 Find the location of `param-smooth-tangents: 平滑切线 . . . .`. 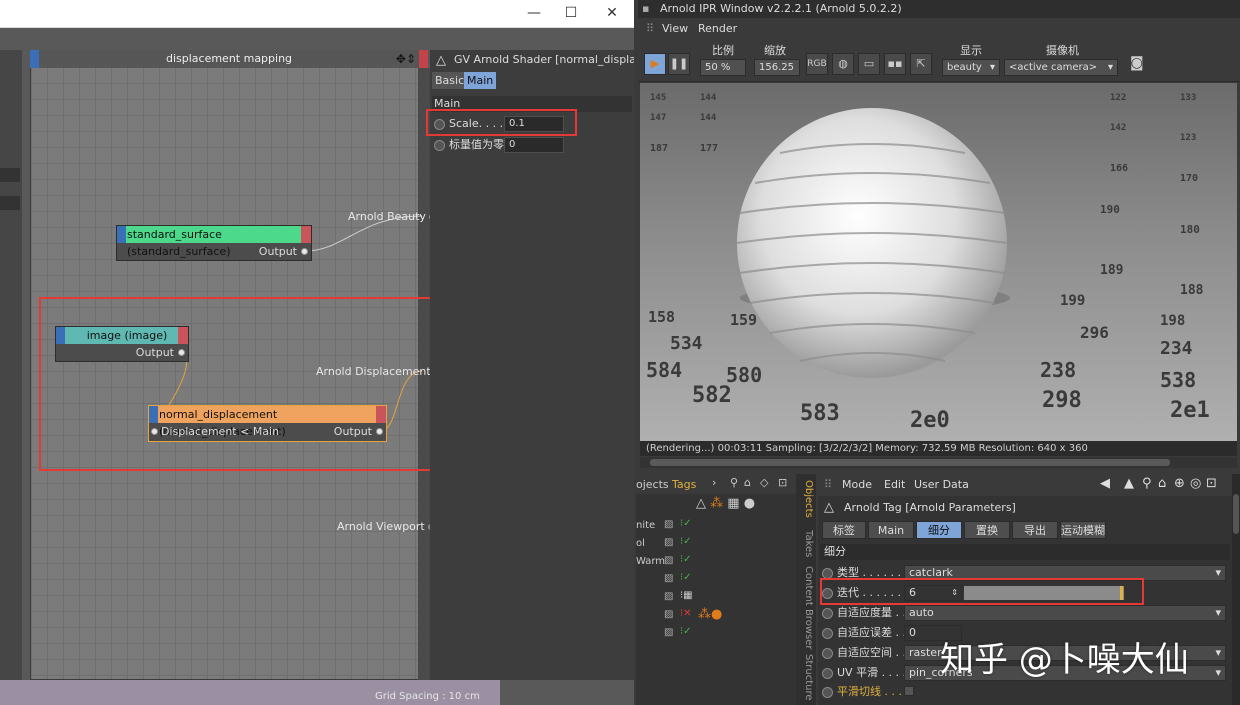

param-smooth-tangents: 平滑切线 . . . . is located at coordinates (1025, 692).